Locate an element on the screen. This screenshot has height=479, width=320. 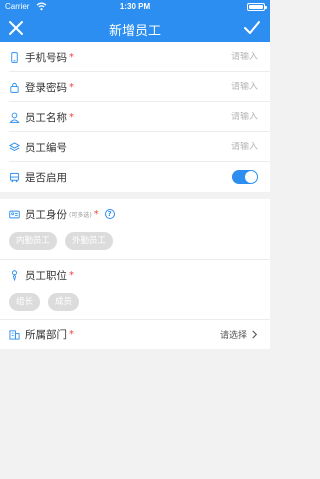
lock-icon is located at coordinates (14, 87).